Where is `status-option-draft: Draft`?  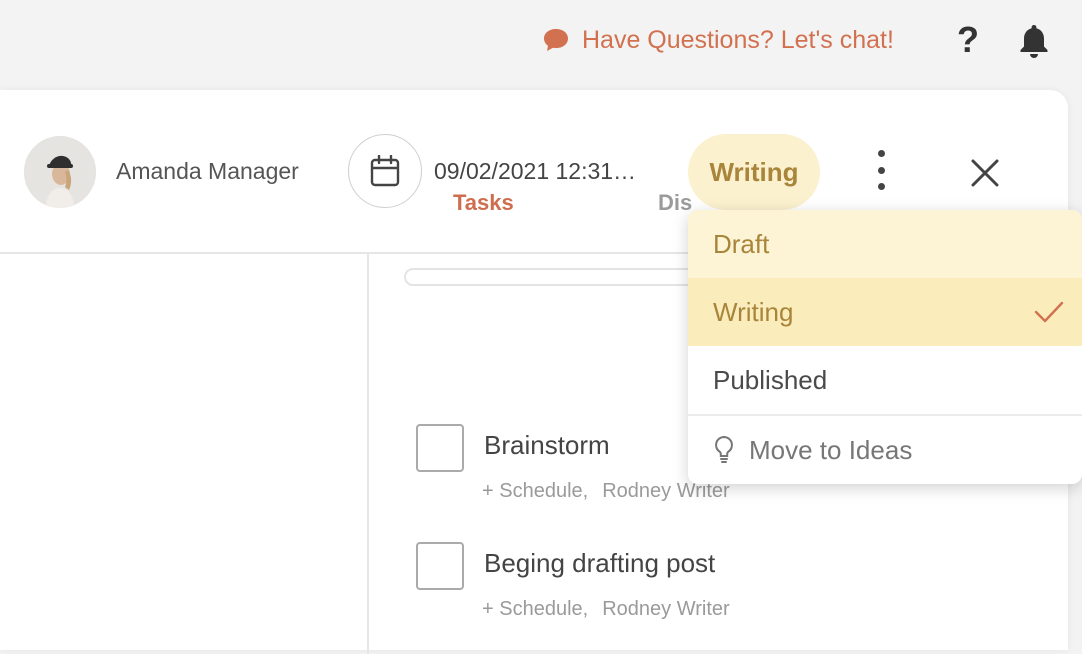
status-option-draft: Draft is located at coordinates (885, 244).